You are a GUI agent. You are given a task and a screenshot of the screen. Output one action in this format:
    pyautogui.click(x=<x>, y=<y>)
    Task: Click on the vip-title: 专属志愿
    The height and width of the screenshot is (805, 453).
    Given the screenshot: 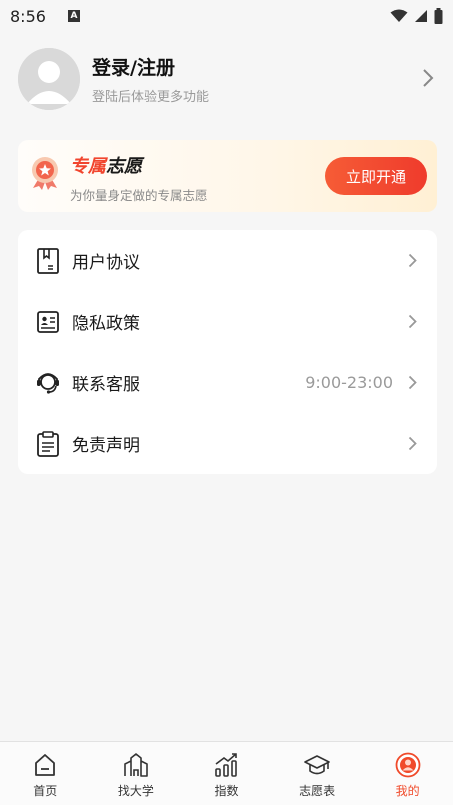 What is the action you would take?
    pyautogui.click(x=106, y=165)
    